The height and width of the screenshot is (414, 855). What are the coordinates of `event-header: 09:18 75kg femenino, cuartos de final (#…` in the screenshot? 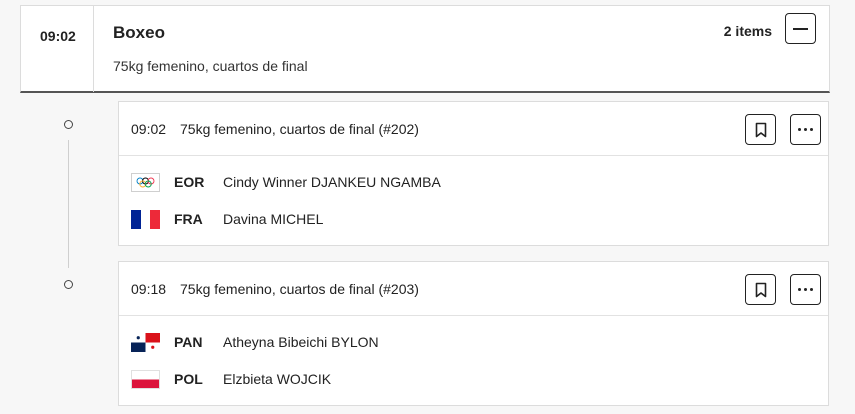 It's located at (473, 289).